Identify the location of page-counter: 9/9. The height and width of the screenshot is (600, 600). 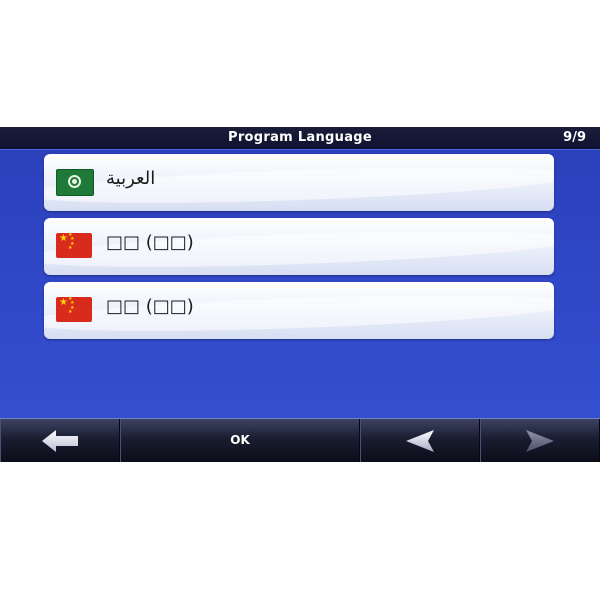
(574, 137).